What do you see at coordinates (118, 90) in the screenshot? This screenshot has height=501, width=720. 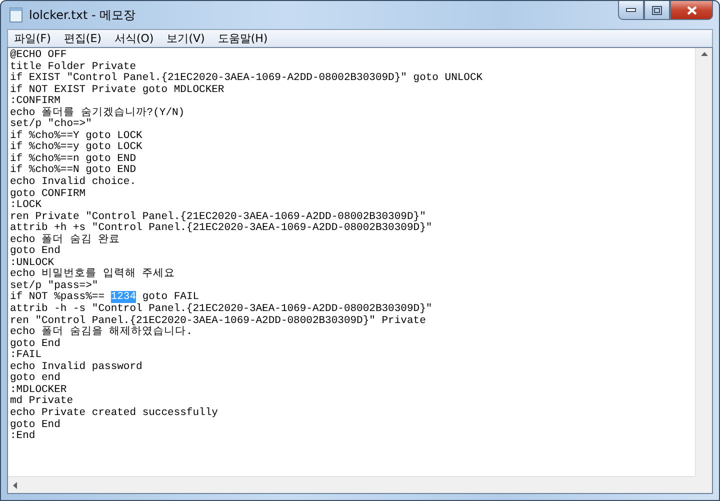 I see `code-line: if NOT EXIST Private goto MDLOCKER` at bounding box center [118, 90].